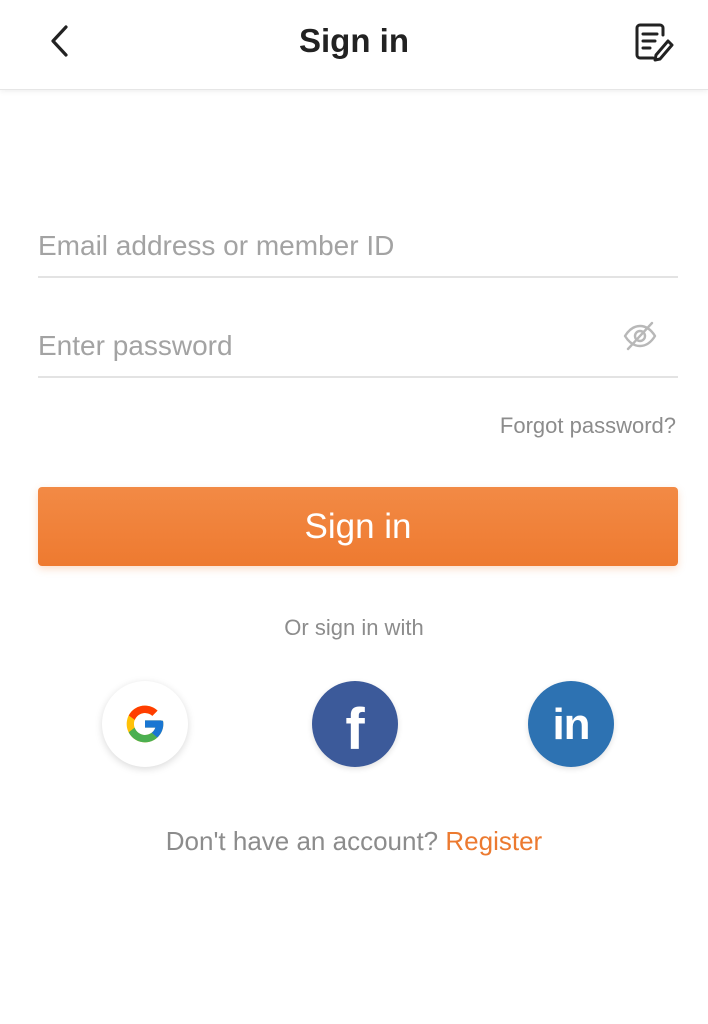  I want to click on eye-off-icon, so click(640, 336).